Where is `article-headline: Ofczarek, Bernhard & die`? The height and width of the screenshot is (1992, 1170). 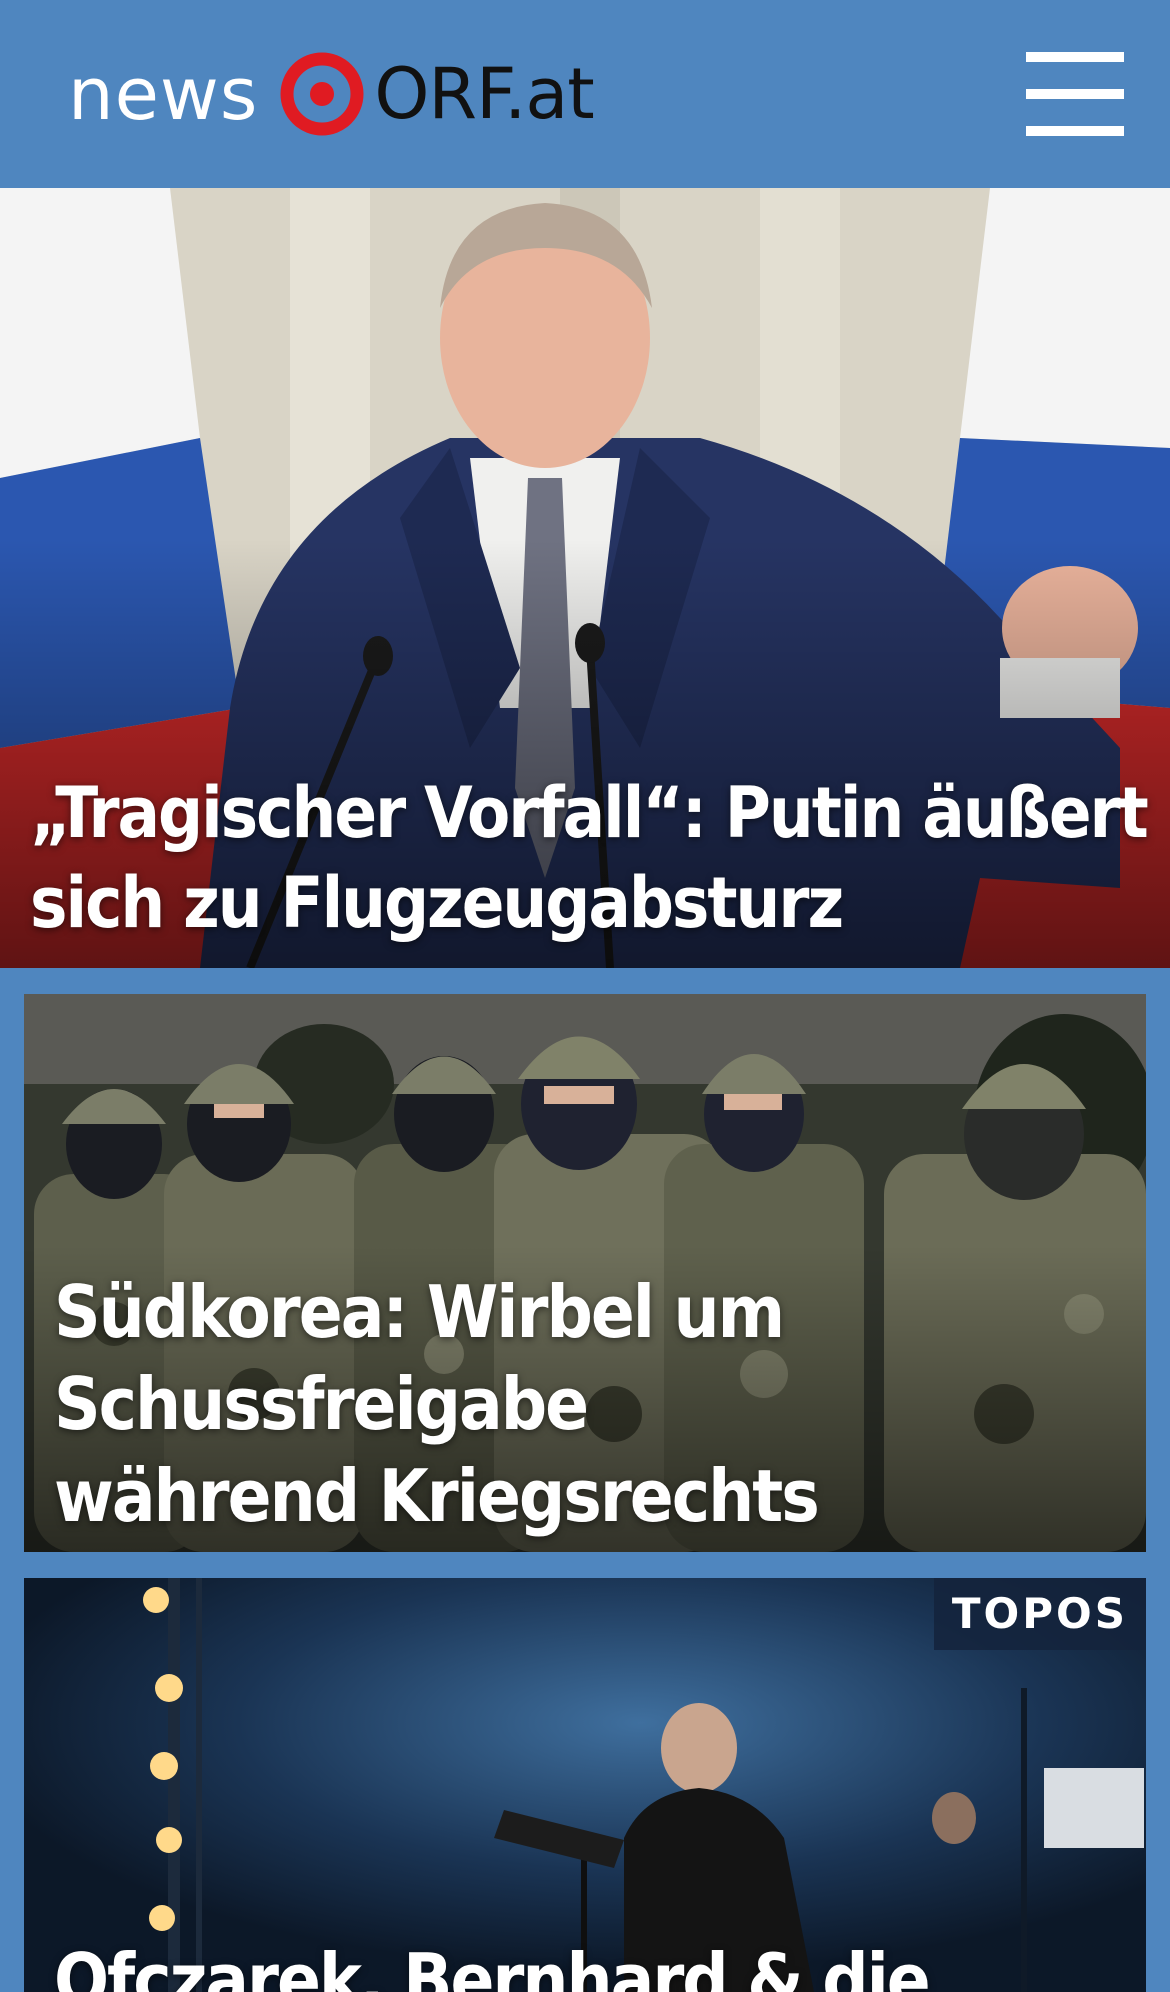 article-headline: Ofczarek, Bernhard & die is located at coordinates (492, 1965).